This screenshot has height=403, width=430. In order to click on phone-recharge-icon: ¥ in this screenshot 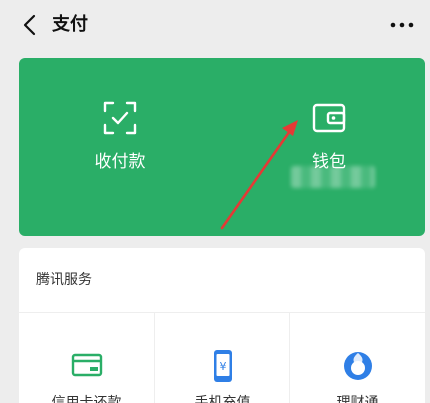, I will do `click(222, 366)`.